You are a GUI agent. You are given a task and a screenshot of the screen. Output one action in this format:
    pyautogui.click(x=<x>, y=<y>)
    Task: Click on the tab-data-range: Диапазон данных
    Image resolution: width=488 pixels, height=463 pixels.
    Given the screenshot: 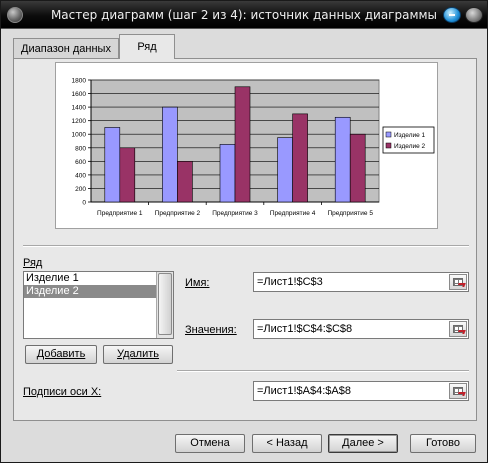 What is the action you would take?
    pyautogui.click(x=66, y=48)
    